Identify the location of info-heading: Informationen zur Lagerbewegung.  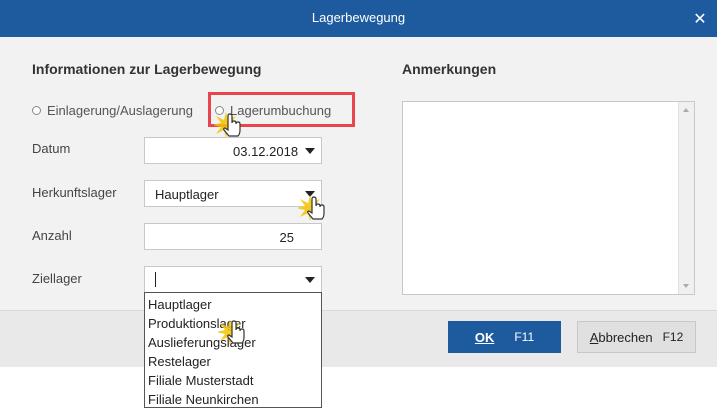
(147, 69).